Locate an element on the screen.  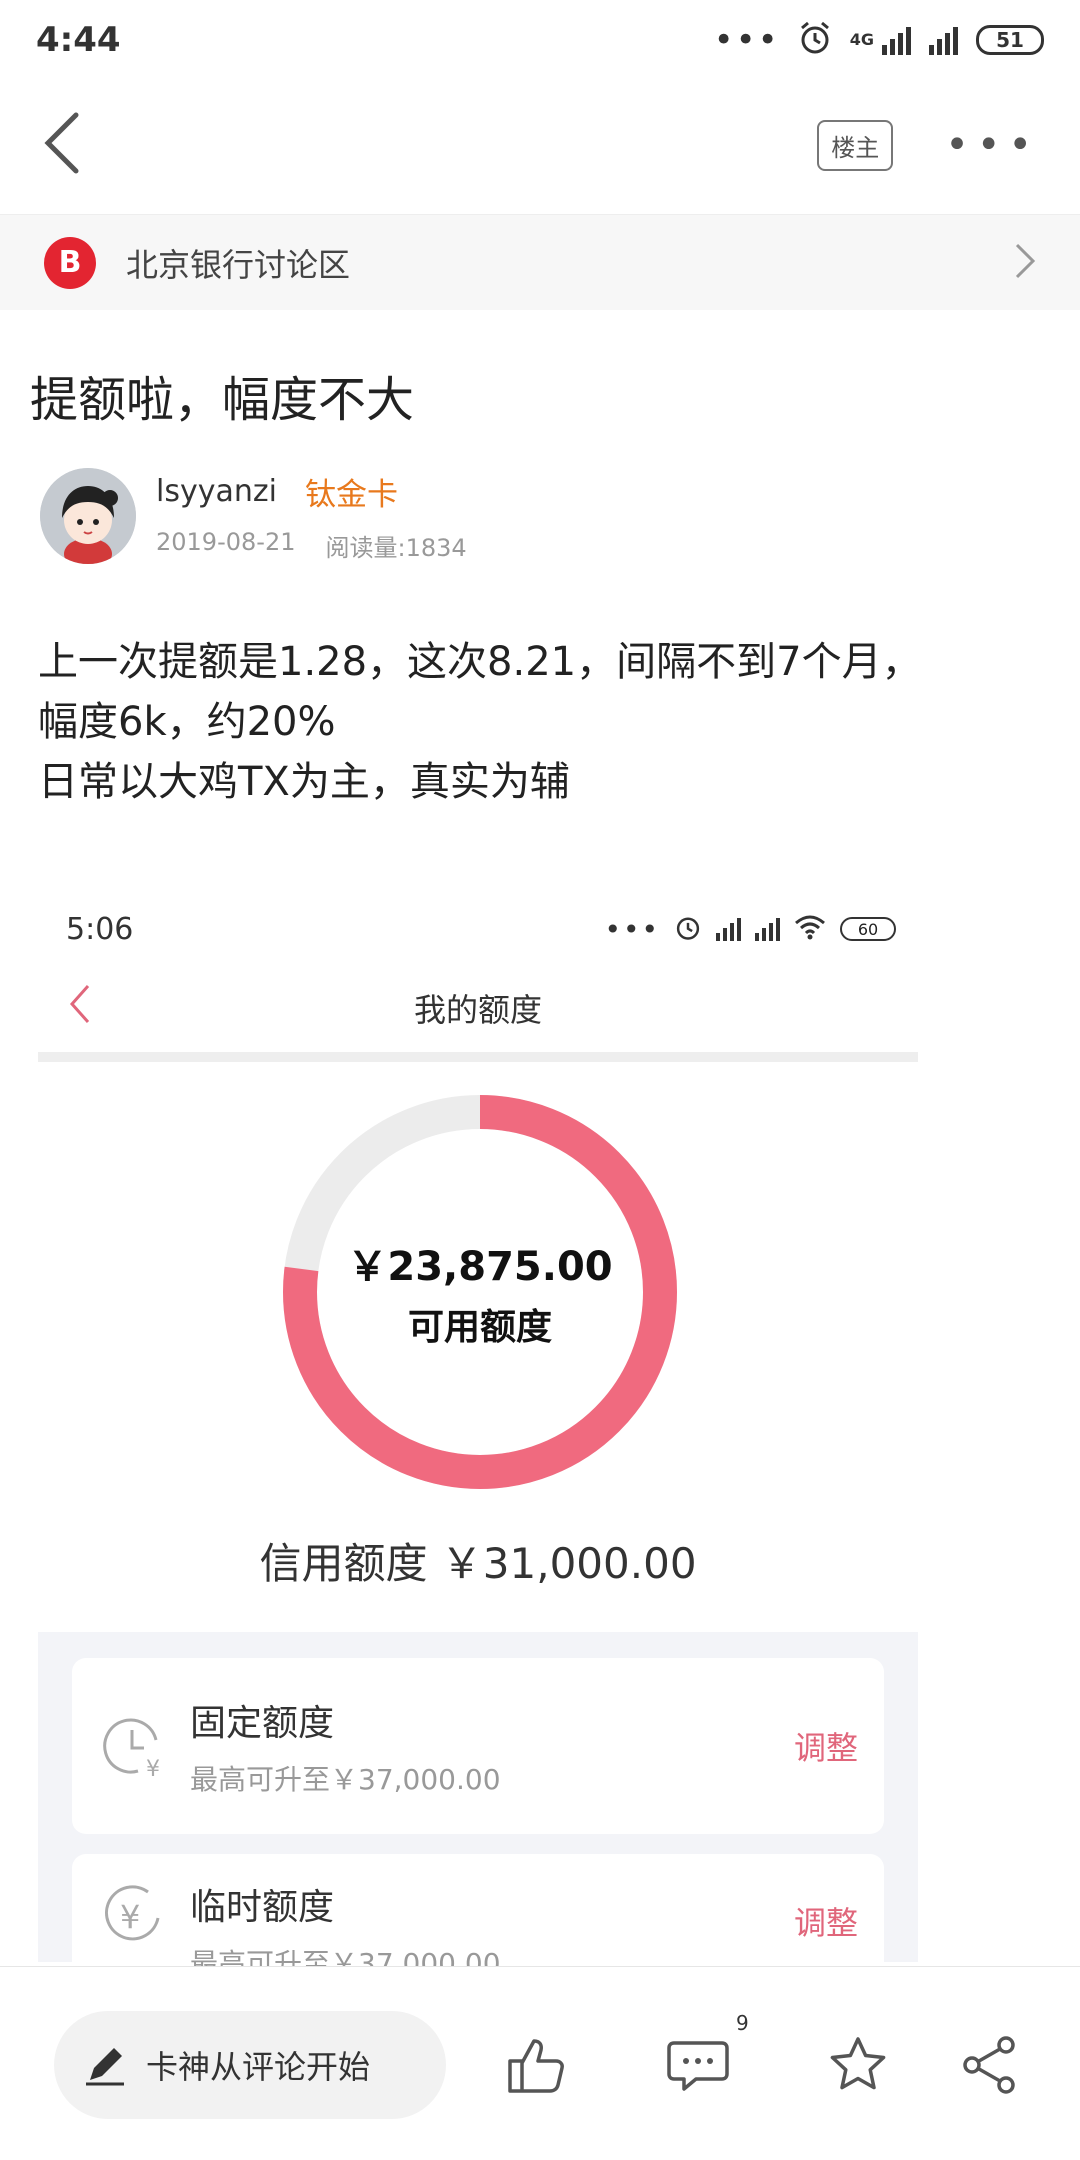
ring-center-text: ￥23,875.00 可用额度 is located at coordinates (480, 1292).